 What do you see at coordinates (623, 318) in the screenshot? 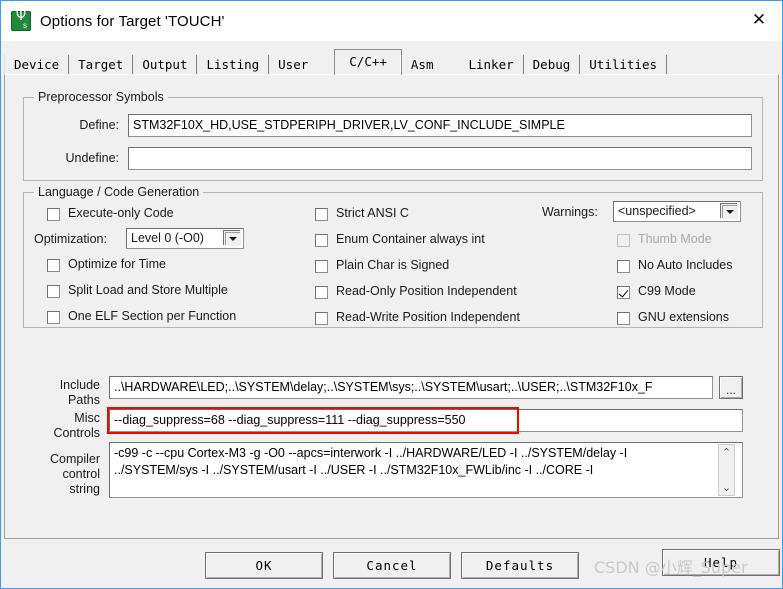
I see `checkbox-gnu-extensions` at bounding box center [623, 318].